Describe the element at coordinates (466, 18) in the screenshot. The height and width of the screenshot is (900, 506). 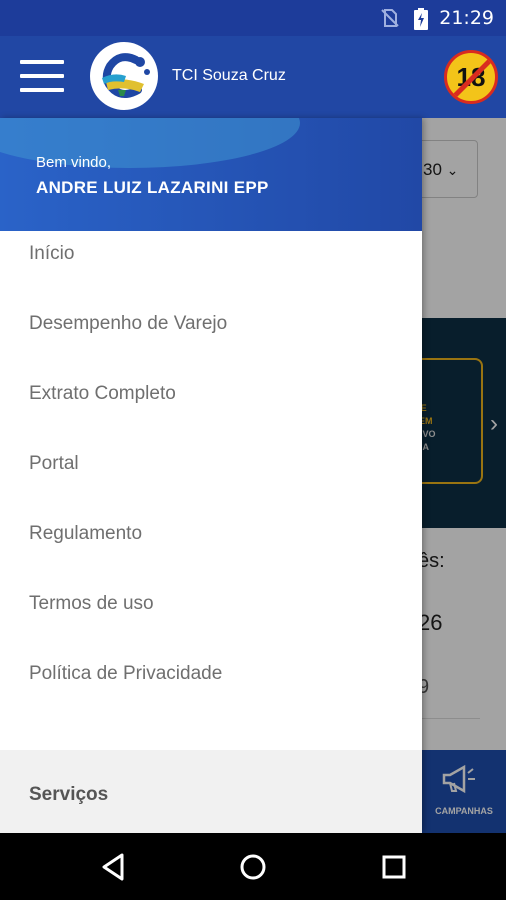
I see `status-time: 21:29` at that location.